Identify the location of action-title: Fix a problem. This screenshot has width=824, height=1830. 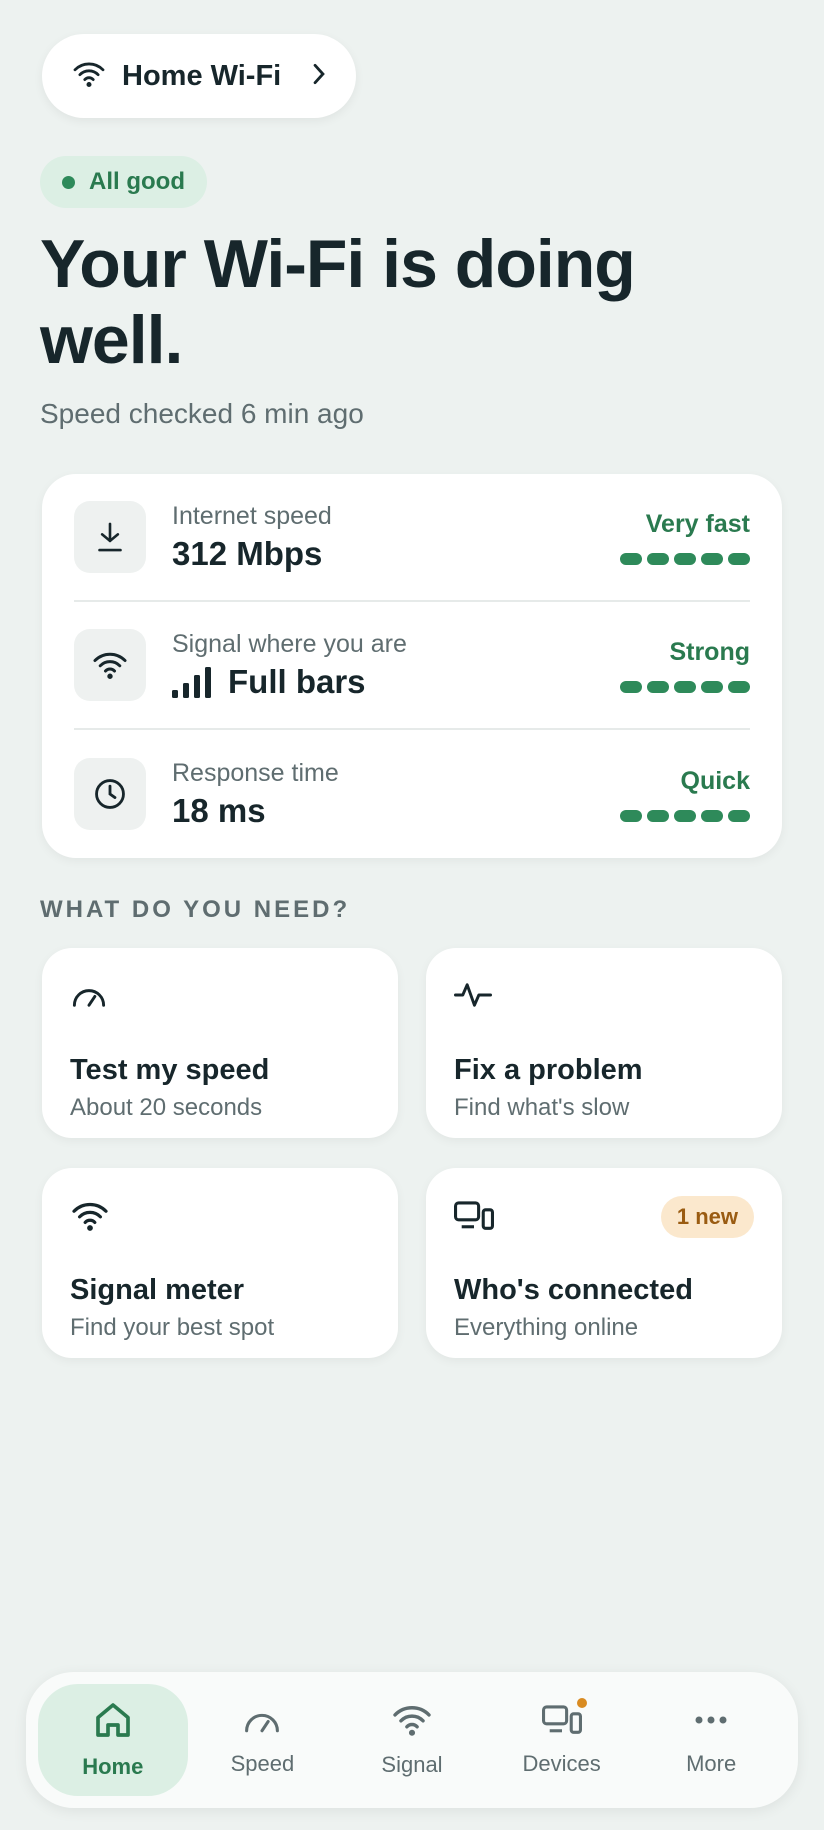
(548, 1070).